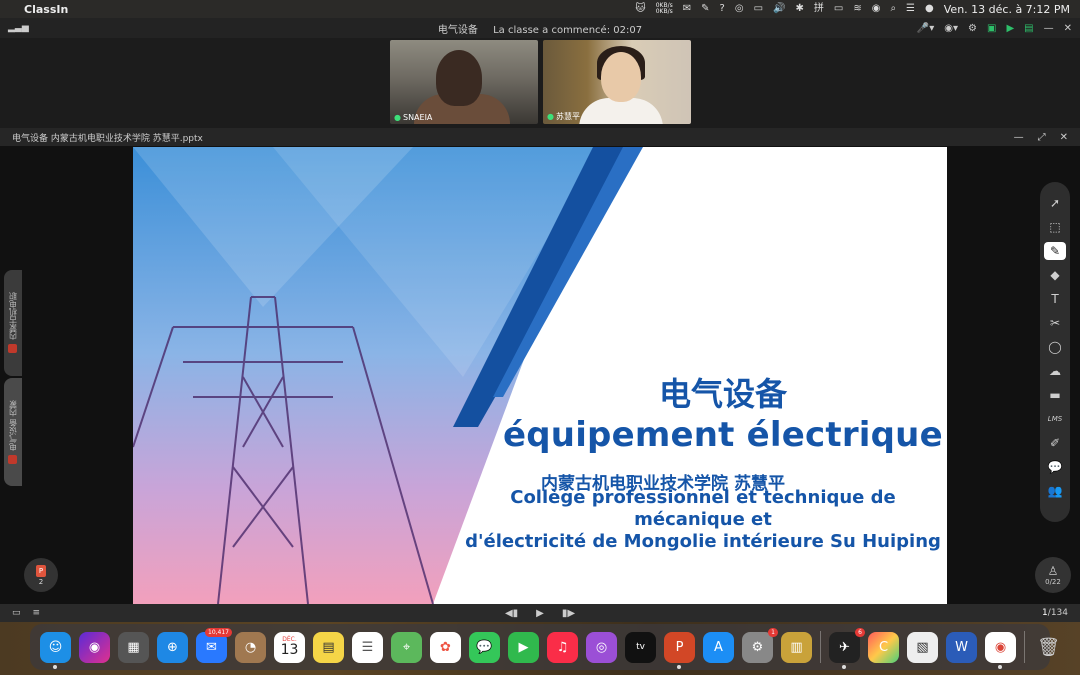  What do you see at coordinates (760, 645) in the screenshot?
I see `system-preferences-icon: ⚙ 1` at bounding box center [760, 645].